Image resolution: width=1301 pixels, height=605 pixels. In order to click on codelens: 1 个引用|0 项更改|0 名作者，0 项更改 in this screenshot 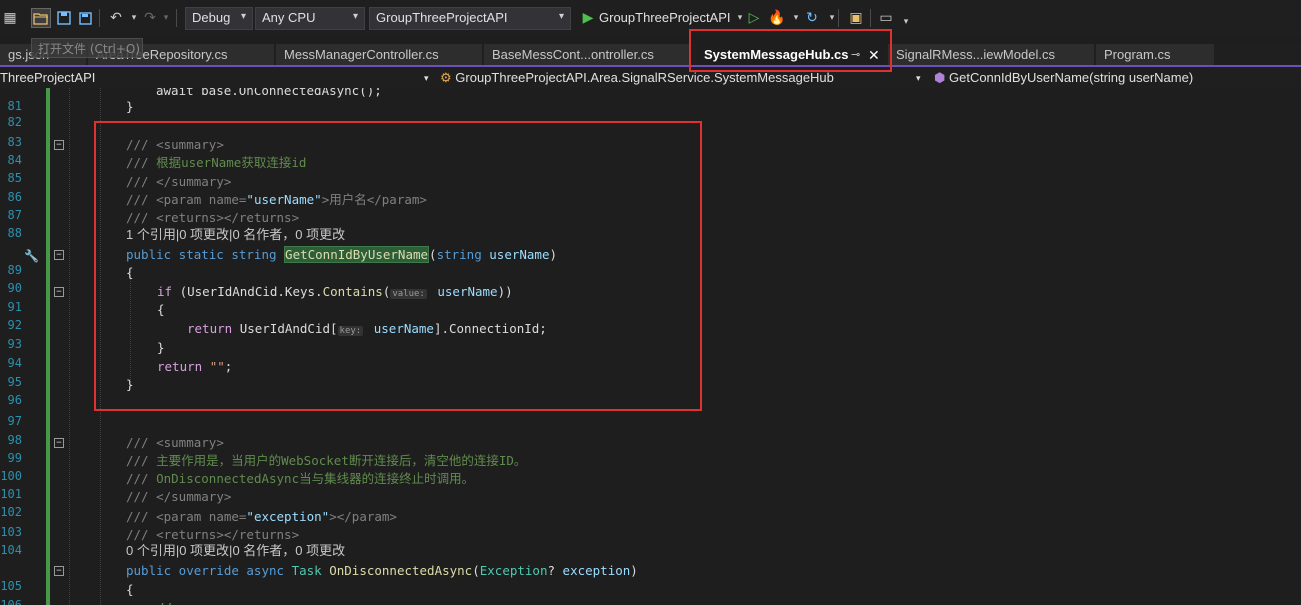, I will do `click(650, 235)`.